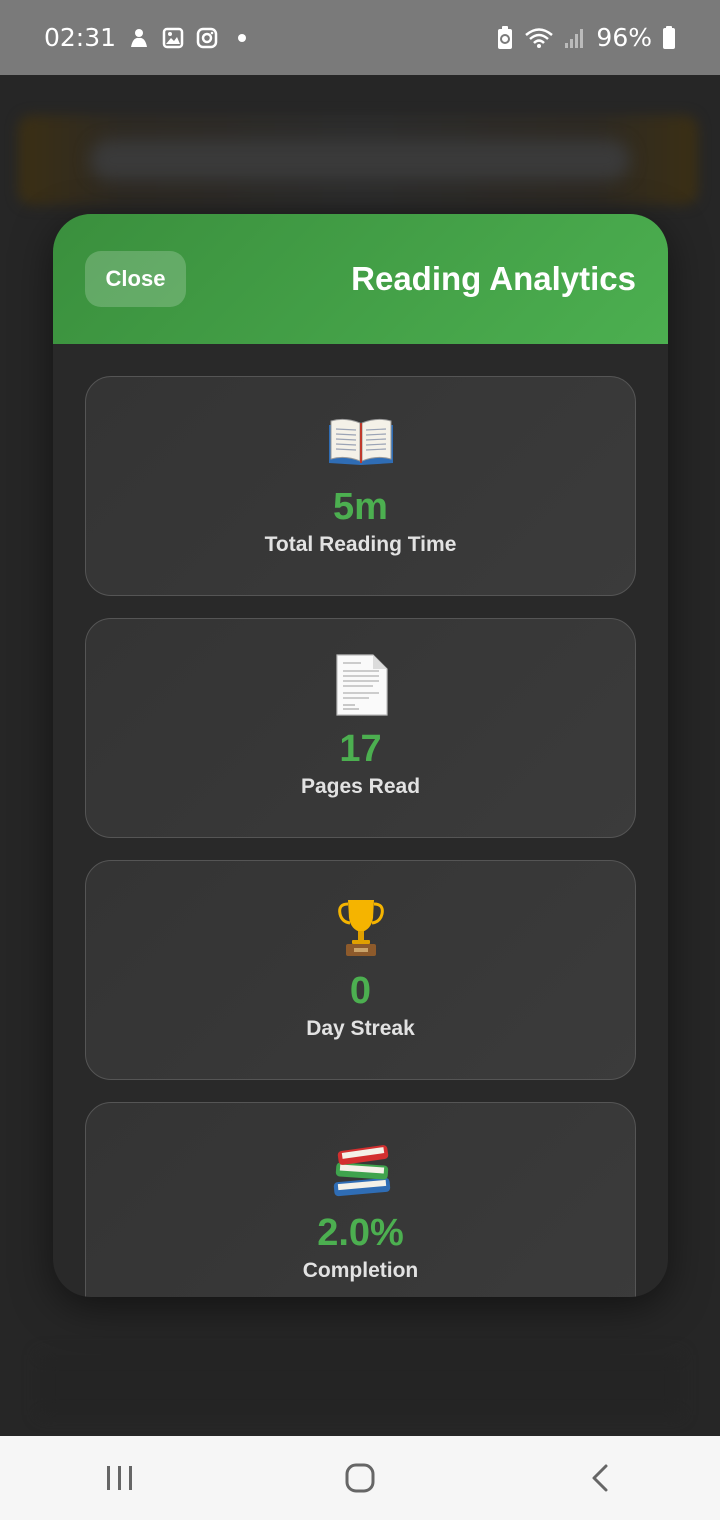 The image size is (720, 1520). What do you see at coordinates (624, 37) in the screenshot?
I see `battery-percent: 96%` at bounding box center [624, 37].